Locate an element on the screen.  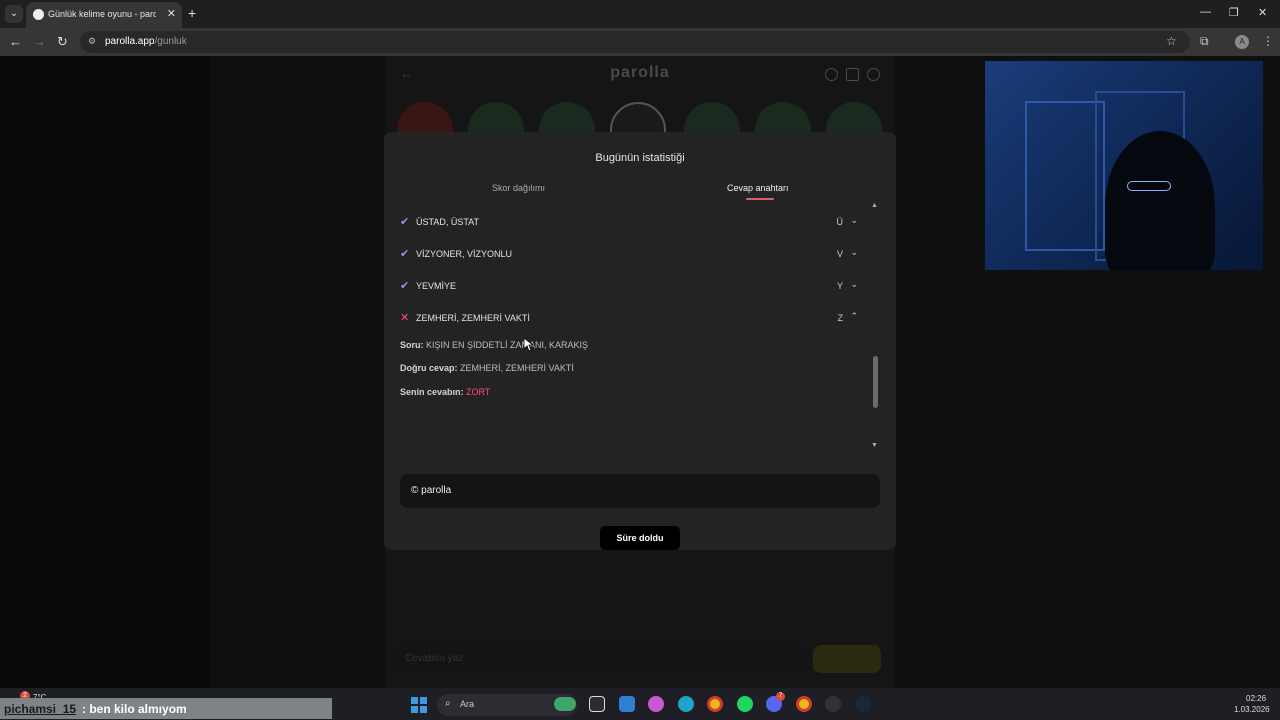
webcam-shelf is located at coordinates (1065, 176).